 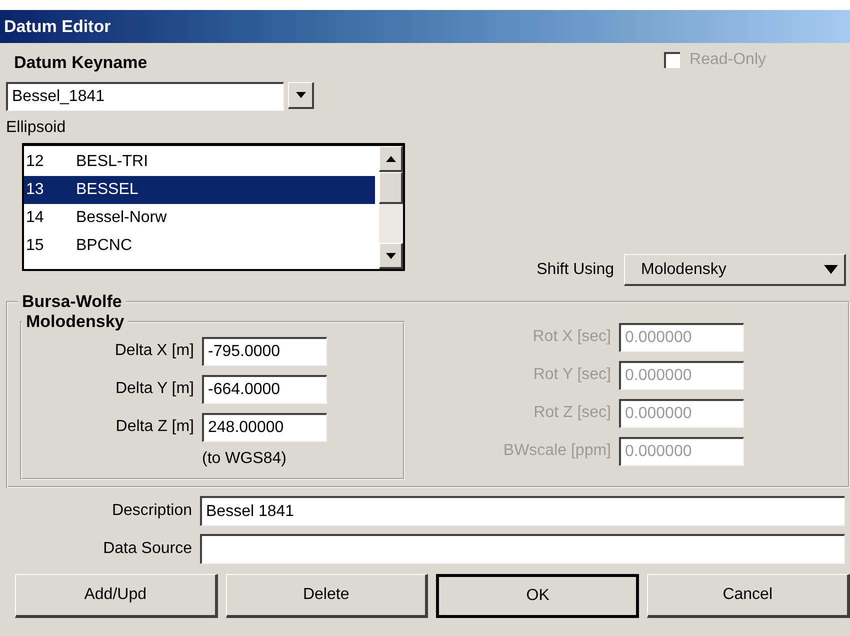 I want to click on ellipsoid-label: Ellipsoid, so click(x=36, y=128).